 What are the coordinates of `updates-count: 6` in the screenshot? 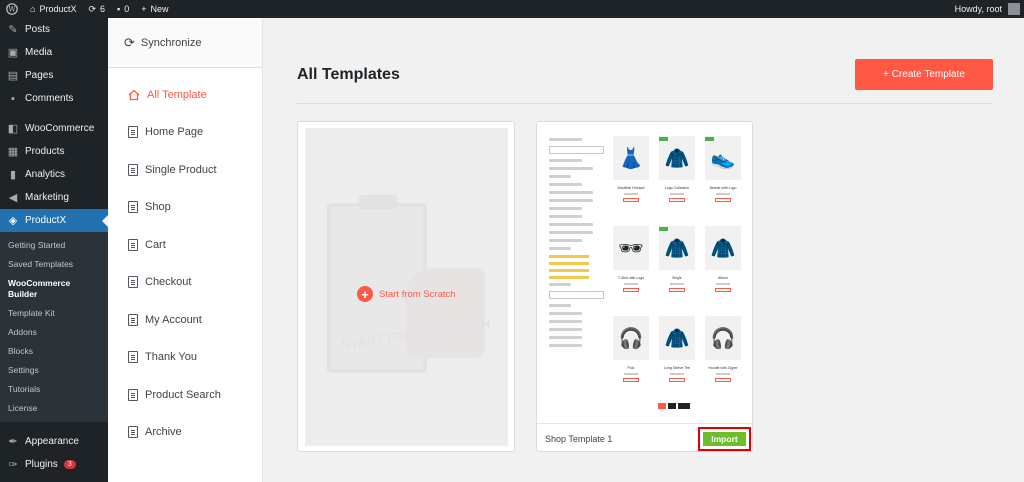 It's located at (103, 9).